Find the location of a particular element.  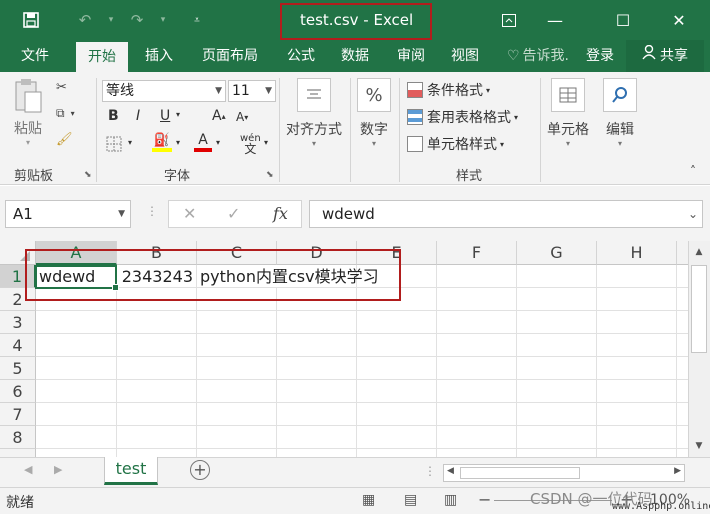

row-header: 7 is located at coordinates (18, 414).